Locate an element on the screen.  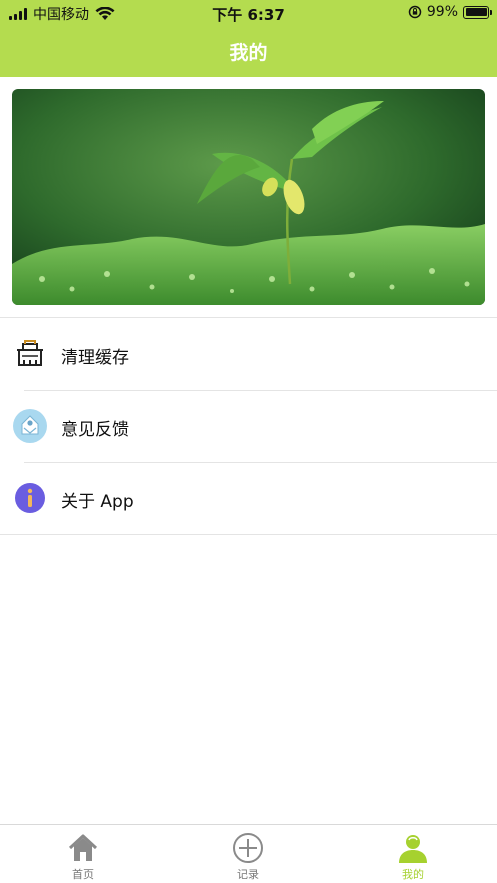
tab-label: 首页 is located at coordinates (83, 874).